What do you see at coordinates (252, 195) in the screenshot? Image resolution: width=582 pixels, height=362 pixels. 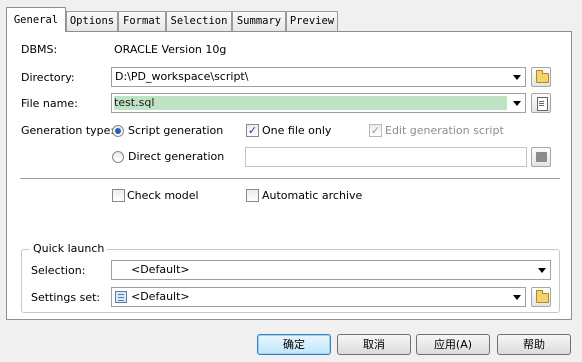 I see `automatic-archive-checkbox` at bounding box center [252, 195].